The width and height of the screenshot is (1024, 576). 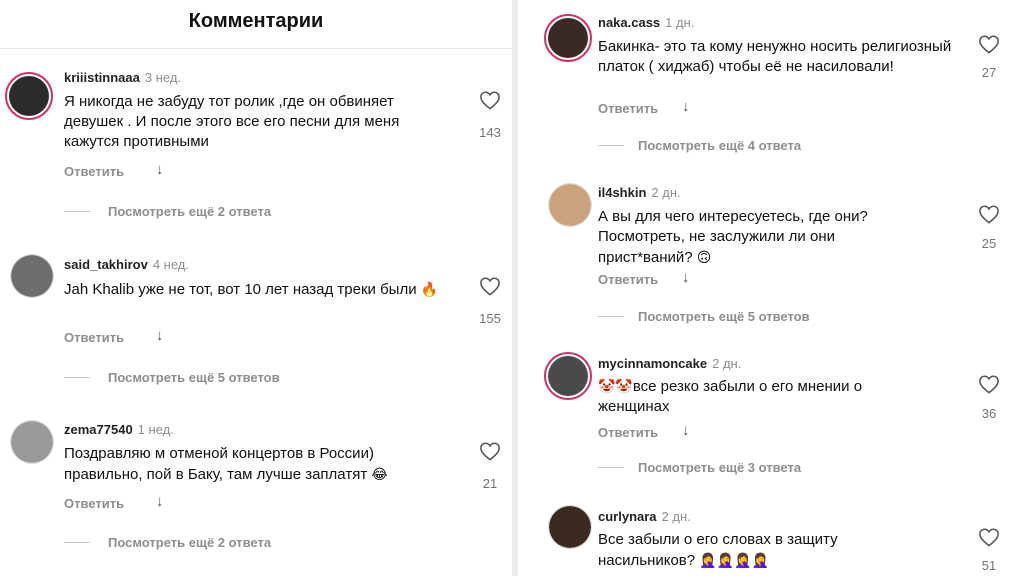 I want to click on comment-time: 1 дн., so click(x=680, y=22).